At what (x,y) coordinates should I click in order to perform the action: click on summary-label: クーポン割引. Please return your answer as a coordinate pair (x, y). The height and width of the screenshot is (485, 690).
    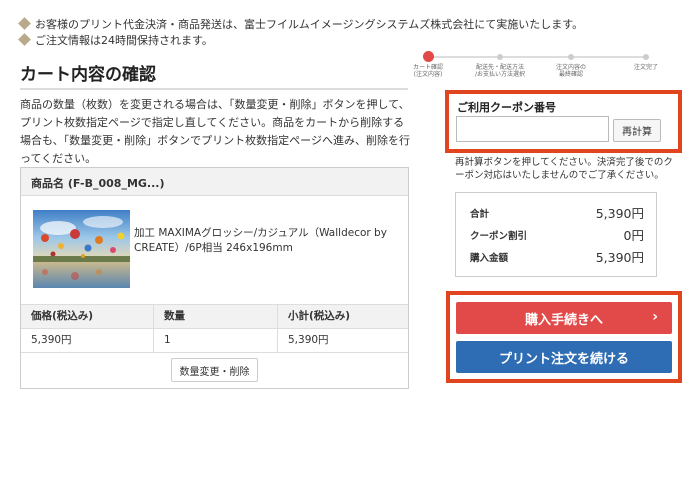
    Looking at the image, I should click on (499, 236).